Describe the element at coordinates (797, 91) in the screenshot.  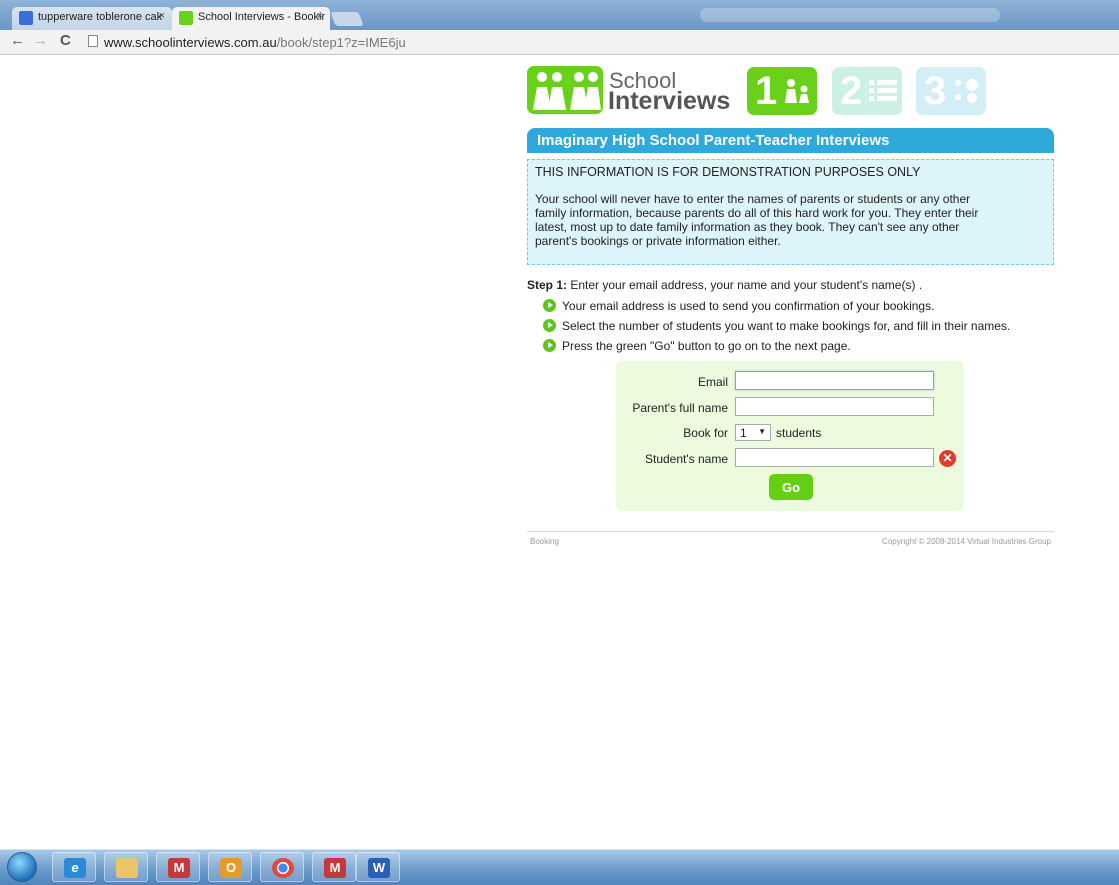
I see `people-icon` at that location.